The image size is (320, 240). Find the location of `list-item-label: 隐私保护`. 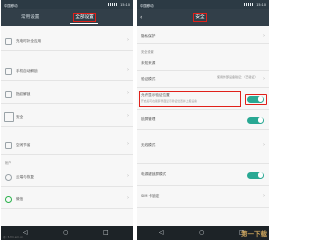

list-item-label: 隐私保护 is located at coordinates (148, 36).